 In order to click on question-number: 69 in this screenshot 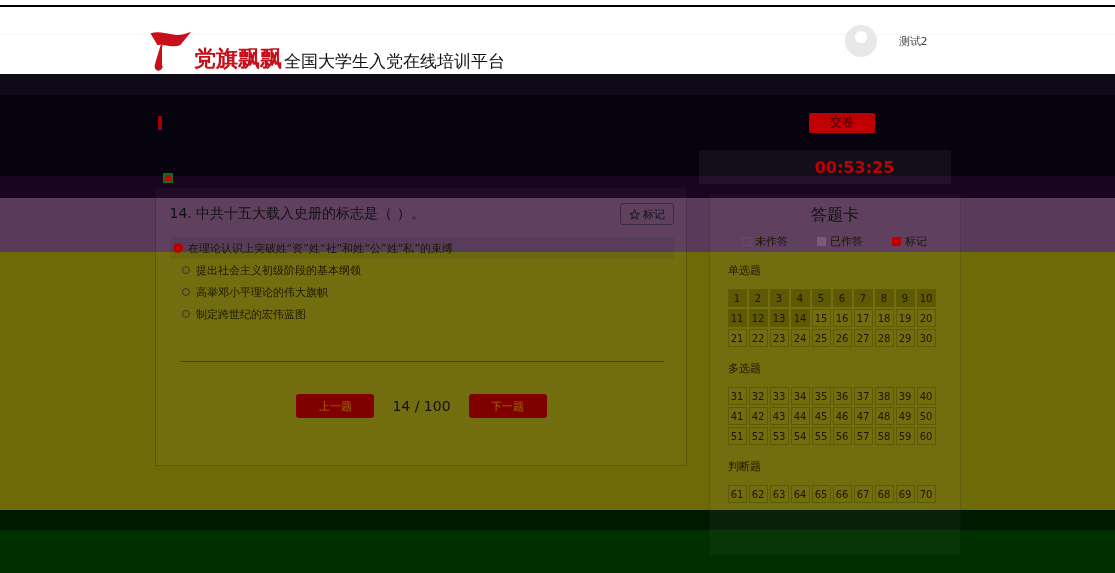, I will do `click(905, 494)`.